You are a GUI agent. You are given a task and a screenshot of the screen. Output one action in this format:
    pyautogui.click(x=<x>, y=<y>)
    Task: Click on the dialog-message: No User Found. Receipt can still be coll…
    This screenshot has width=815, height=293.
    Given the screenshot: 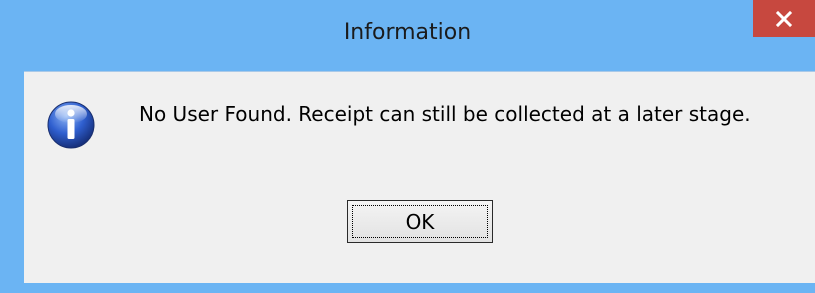 What is the action you would take?
    pyautogui.click(x=445, y=114)
    